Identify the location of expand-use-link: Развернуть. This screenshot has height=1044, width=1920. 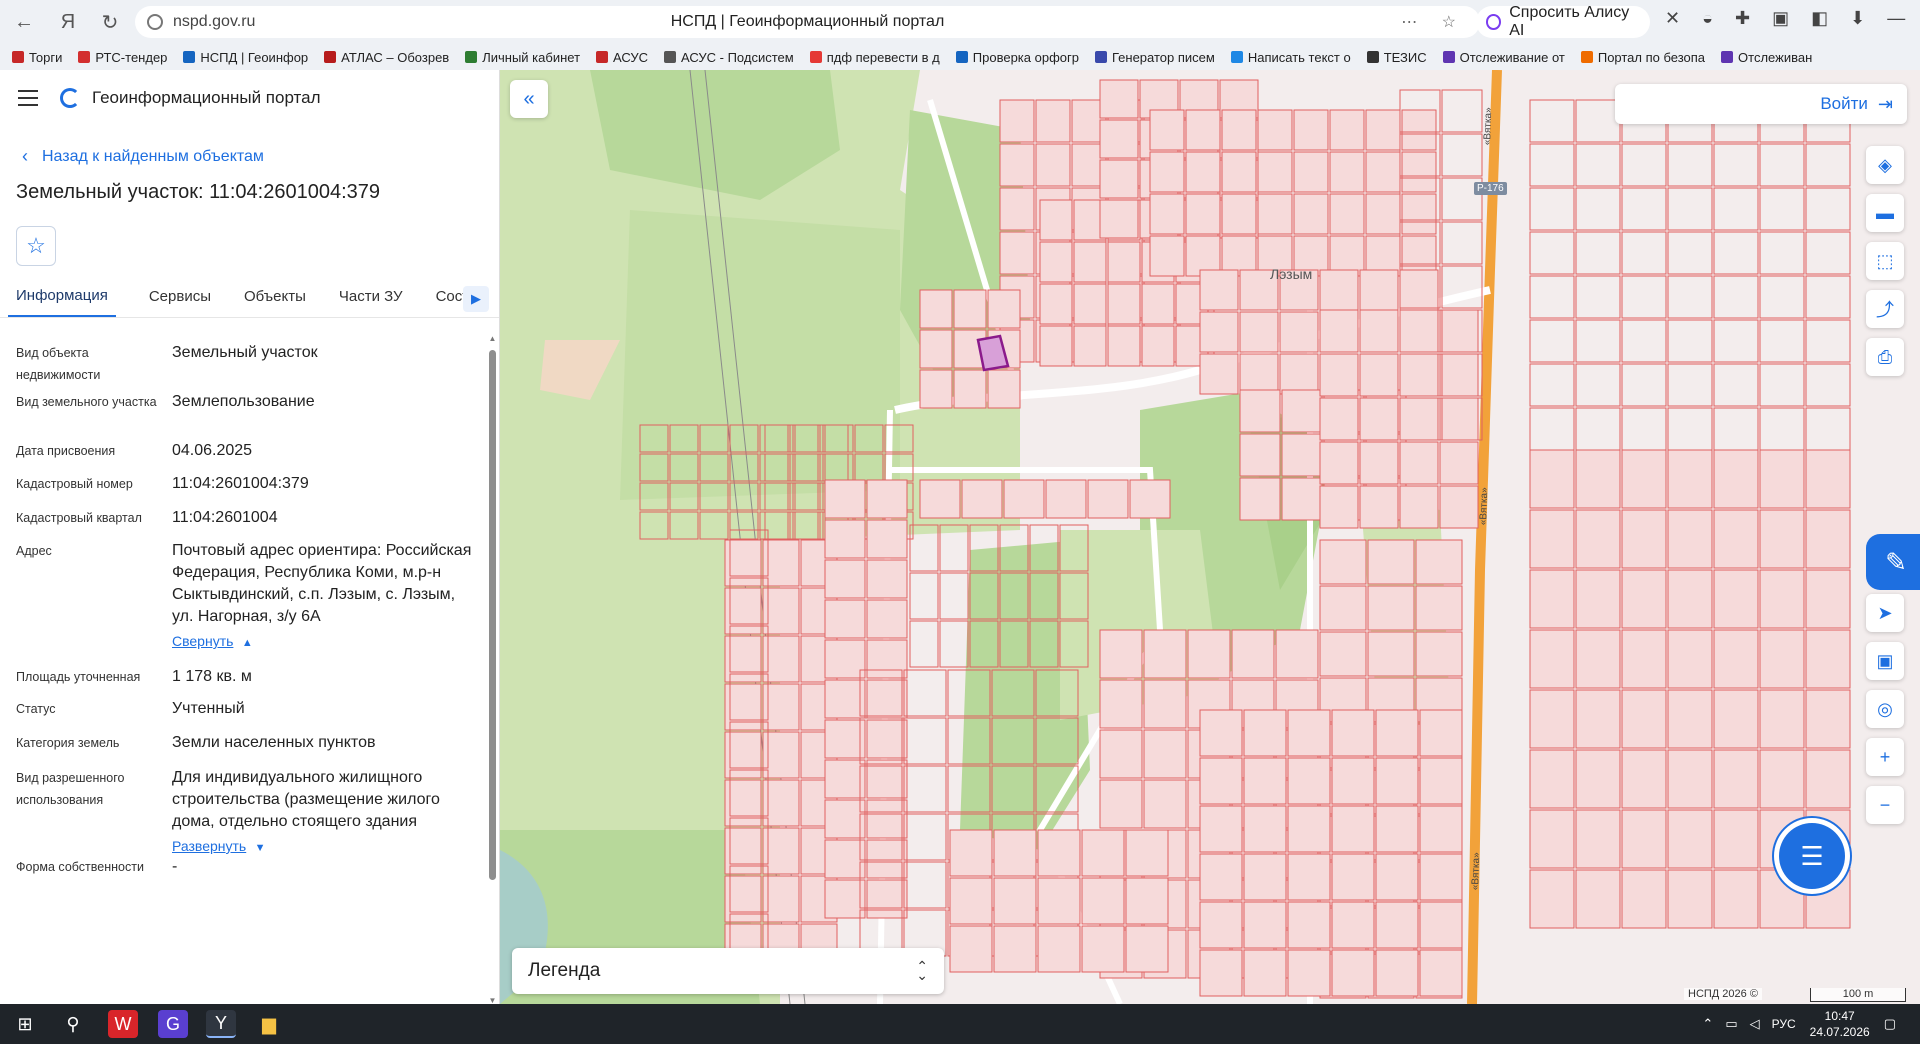
(209, 846).